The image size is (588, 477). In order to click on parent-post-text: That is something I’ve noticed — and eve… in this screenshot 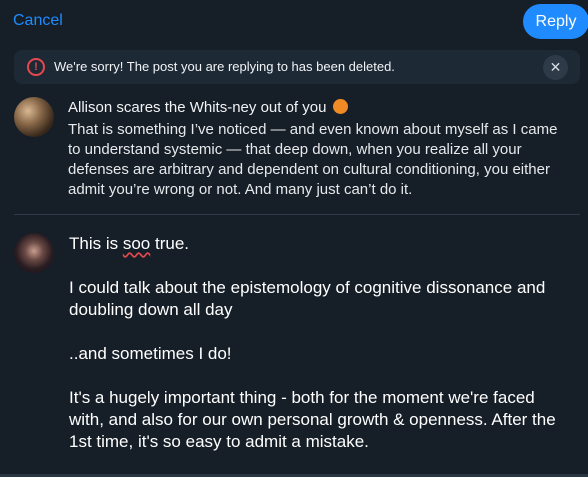, I will do `click(313, 159)`.